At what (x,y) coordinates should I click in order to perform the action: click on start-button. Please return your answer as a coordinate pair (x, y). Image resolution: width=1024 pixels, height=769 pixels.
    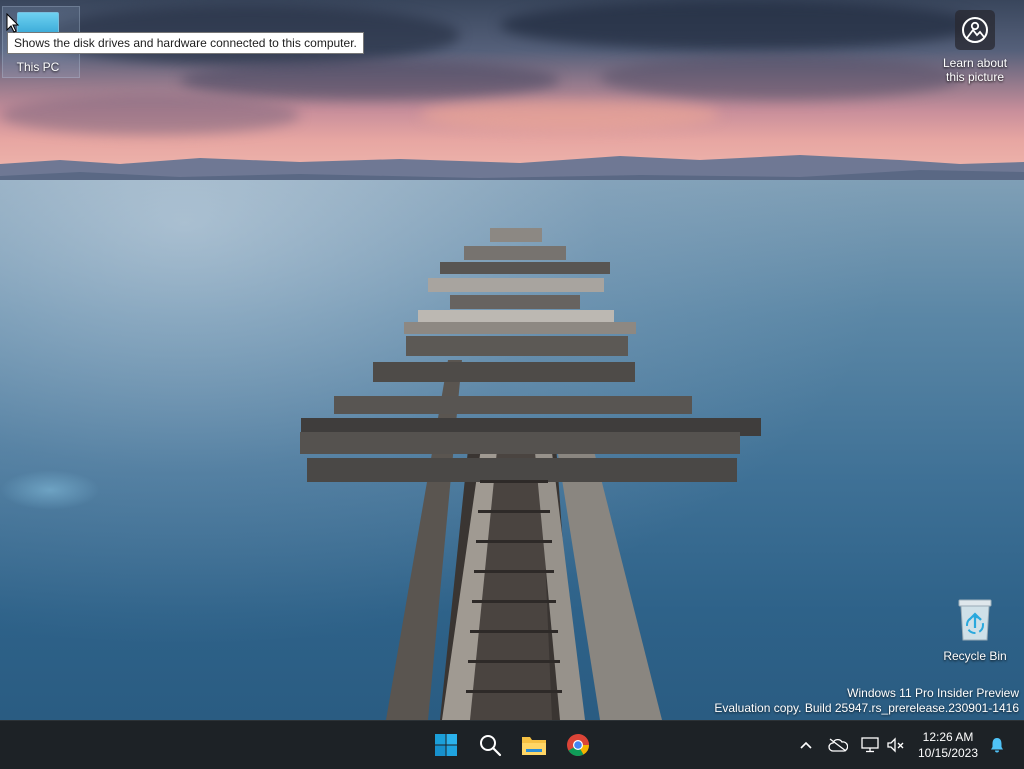
    Looking at the image, I should click on (446, 745).